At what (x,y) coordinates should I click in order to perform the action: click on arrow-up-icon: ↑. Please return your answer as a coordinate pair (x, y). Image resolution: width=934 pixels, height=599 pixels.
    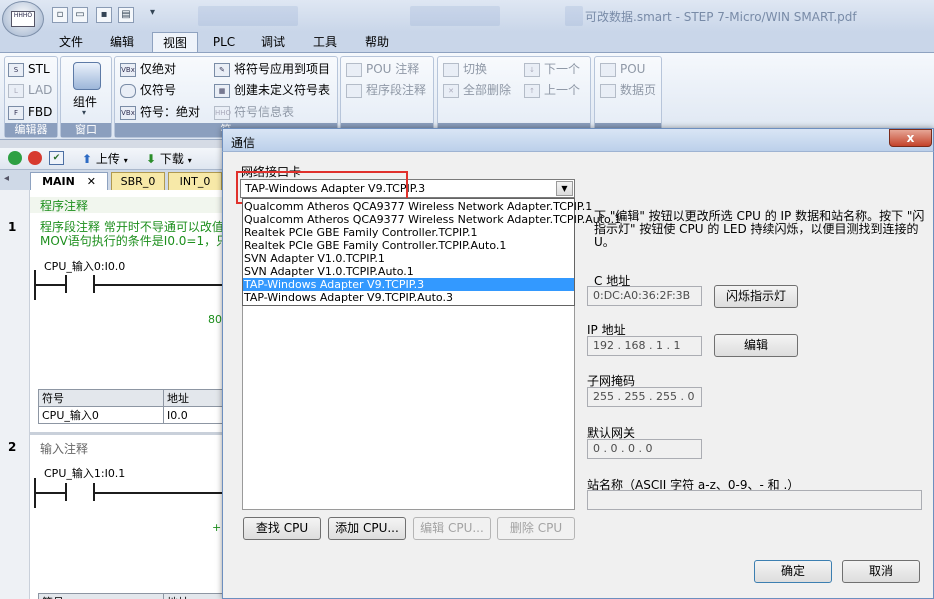
    Looking at the image, I should click on (532, 90).